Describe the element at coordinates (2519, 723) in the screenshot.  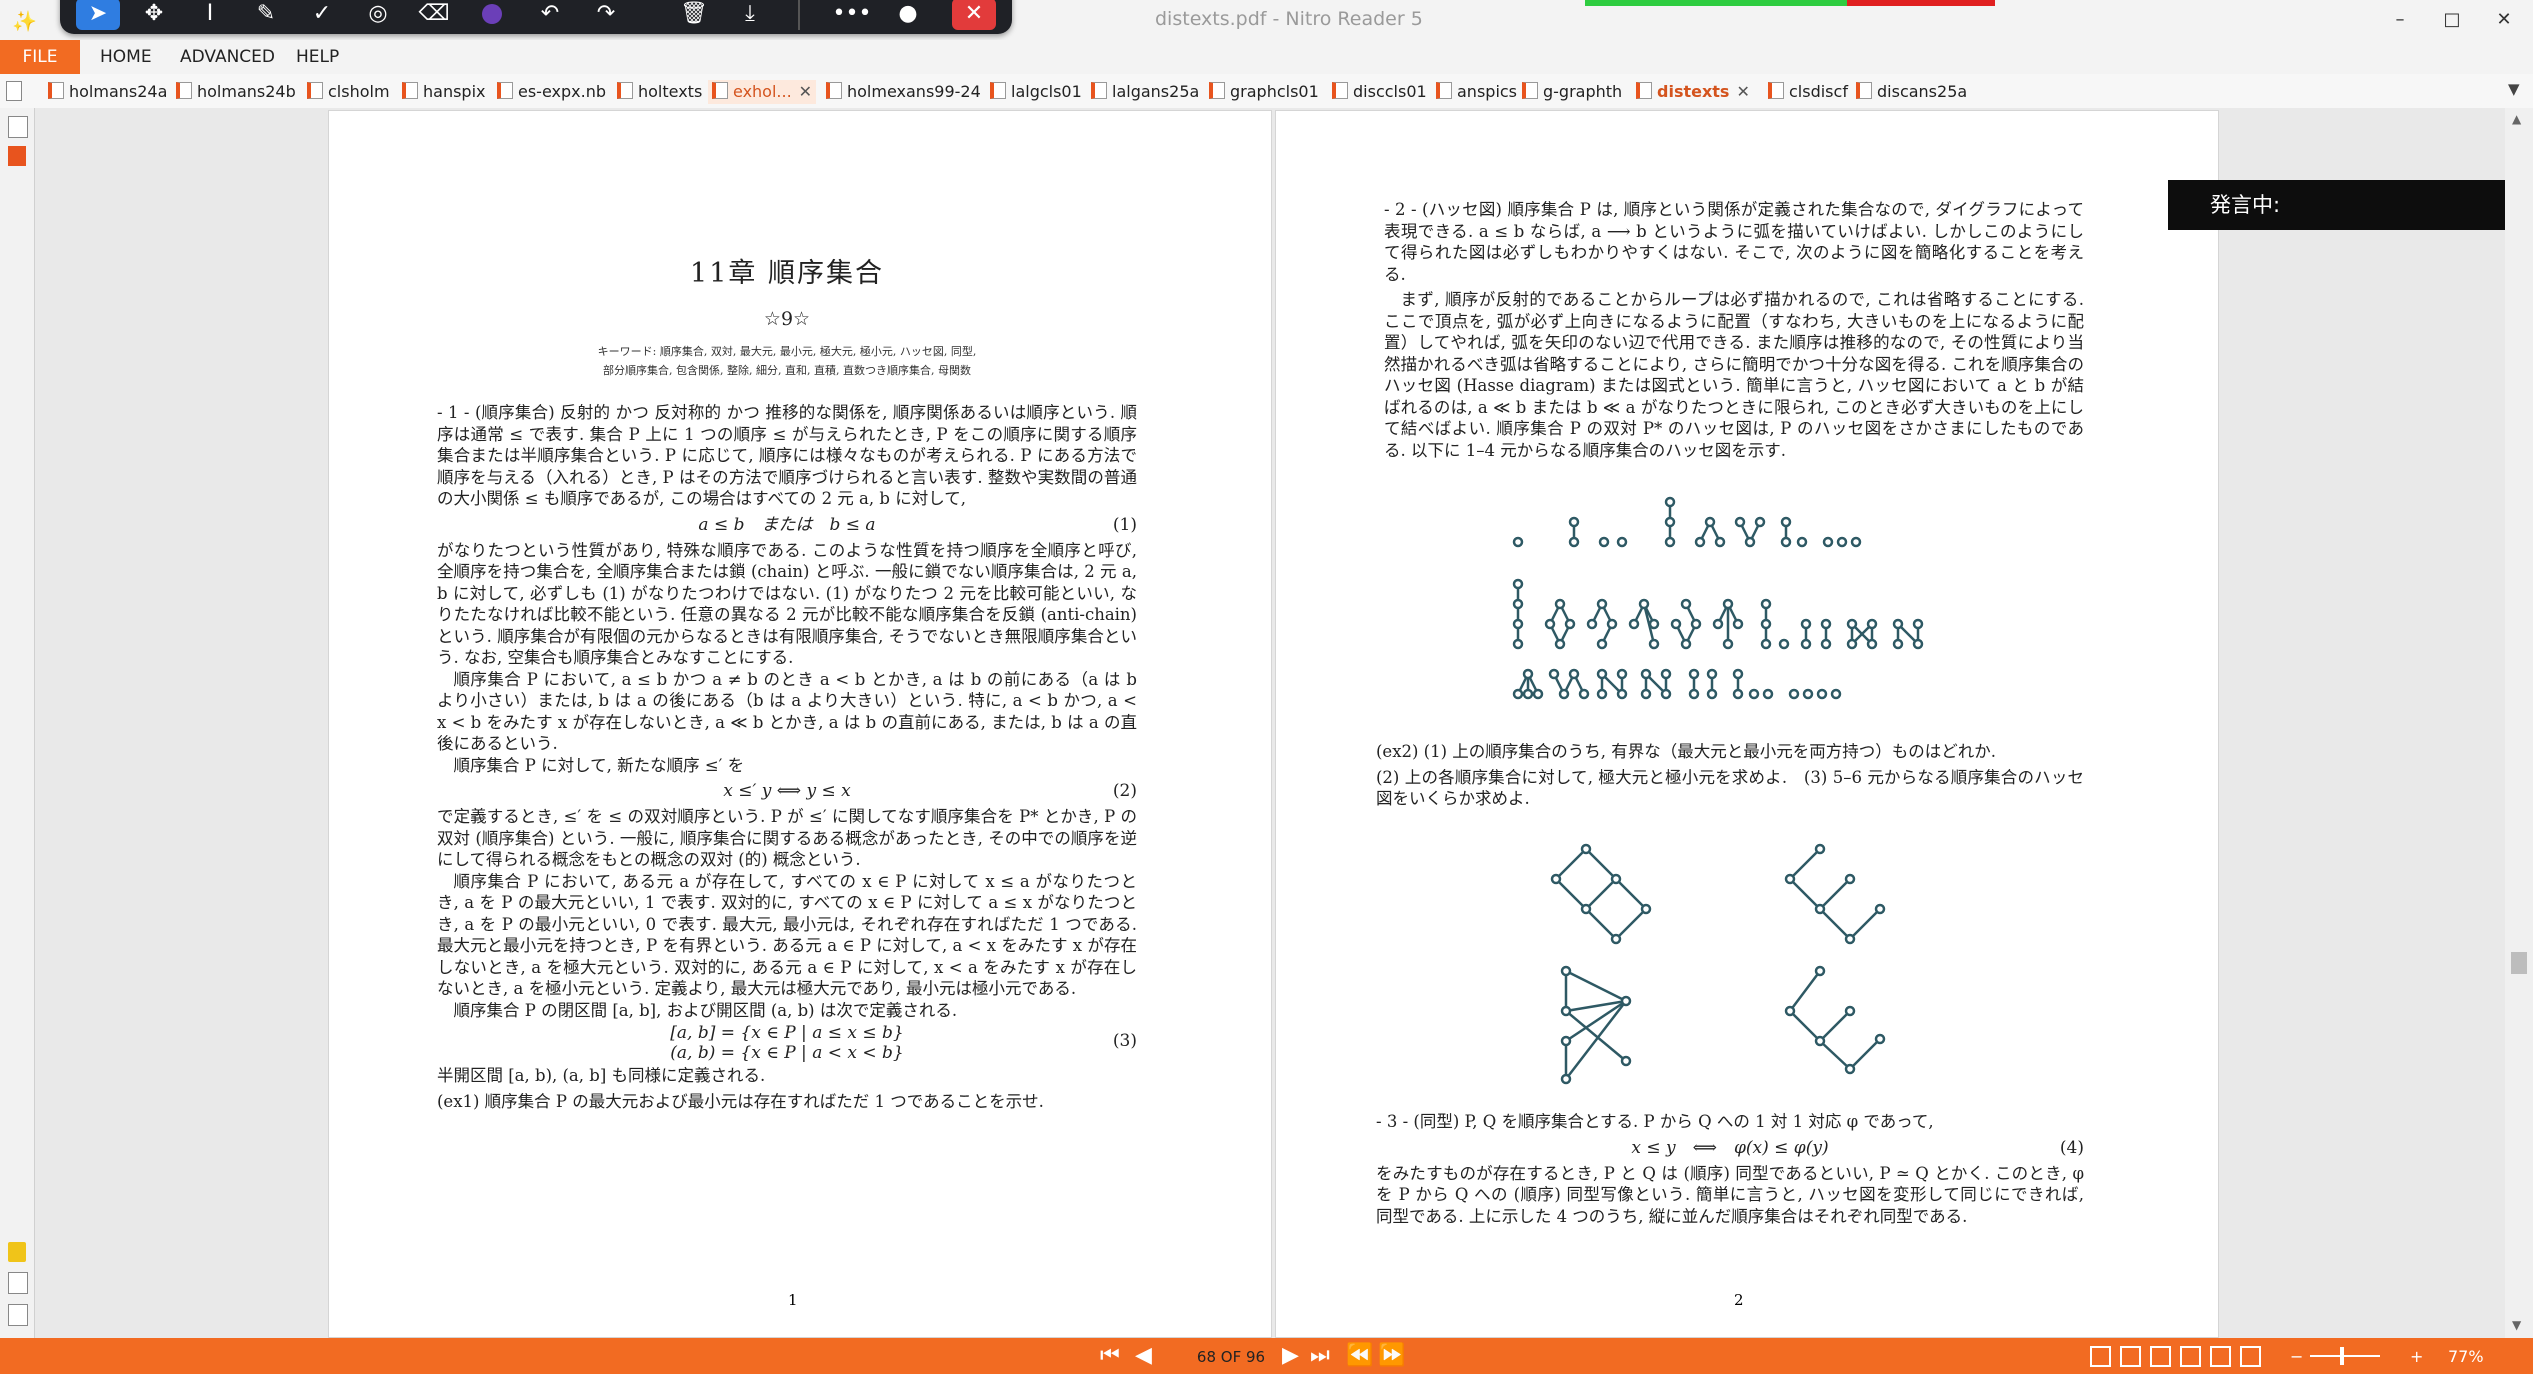
I see `vertical-scrollbar` at that location.